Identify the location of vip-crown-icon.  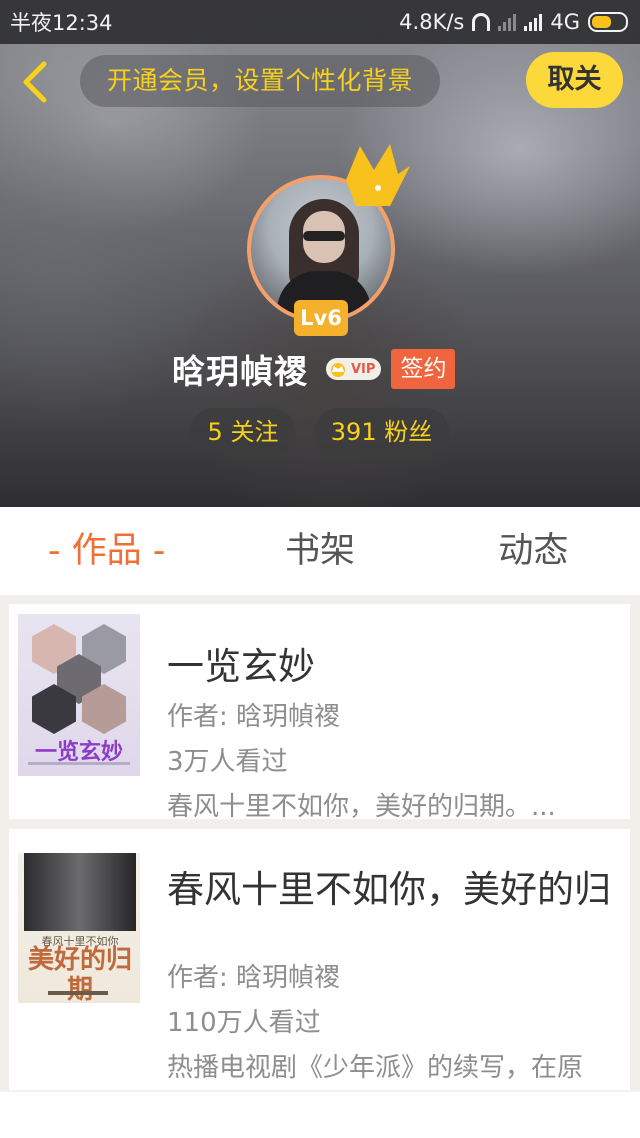
(338, 370).